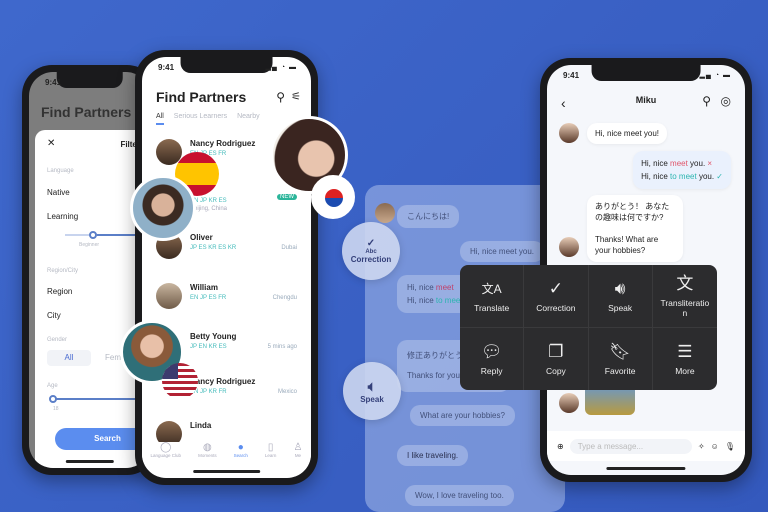 The image size is (768, 512). I want to click on age-min: 18, so click(56, 409).